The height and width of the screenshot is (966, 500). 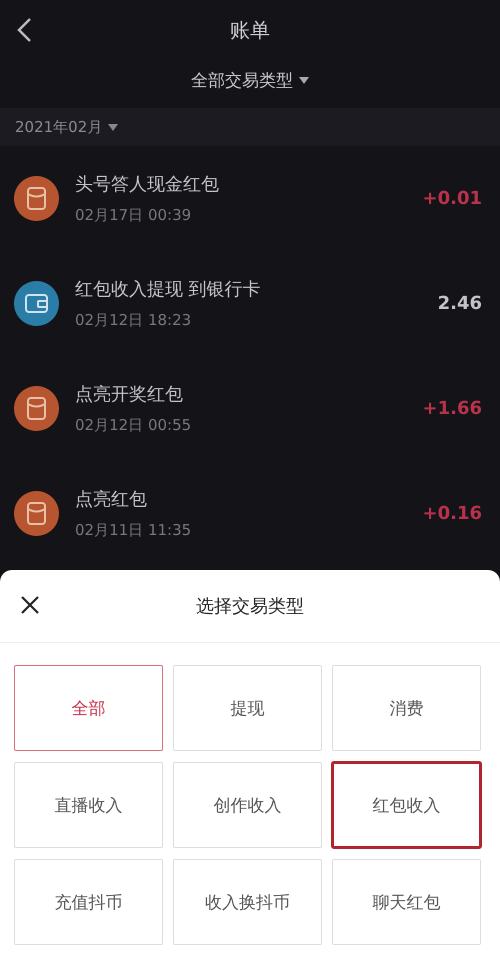 What do you see at coordinates (129, 394) in the screenshot?
I see `transaction-title: 点亮开奖红包` at bounding box center [129, 394].